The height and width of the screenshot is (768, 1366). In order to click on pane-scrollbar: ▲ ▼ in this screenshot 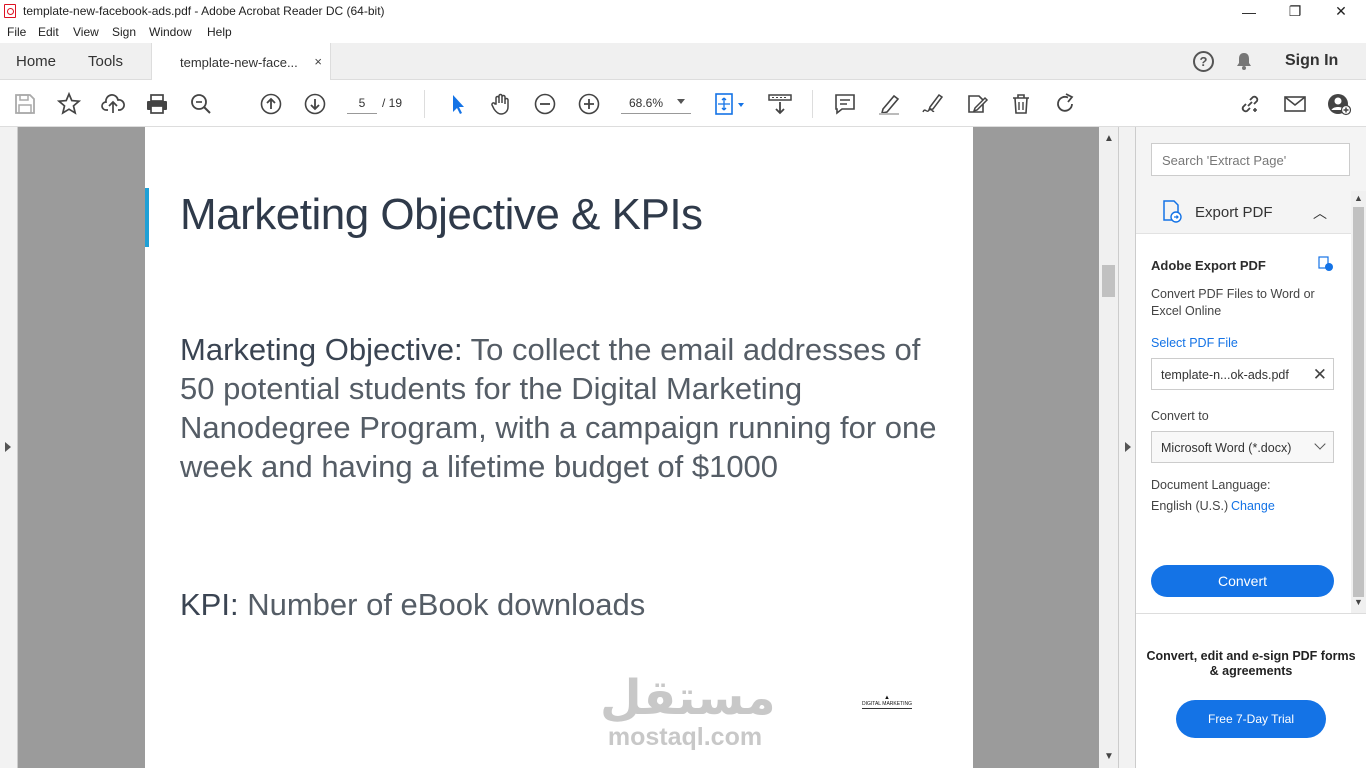, I will do `click(1358, 402)`.